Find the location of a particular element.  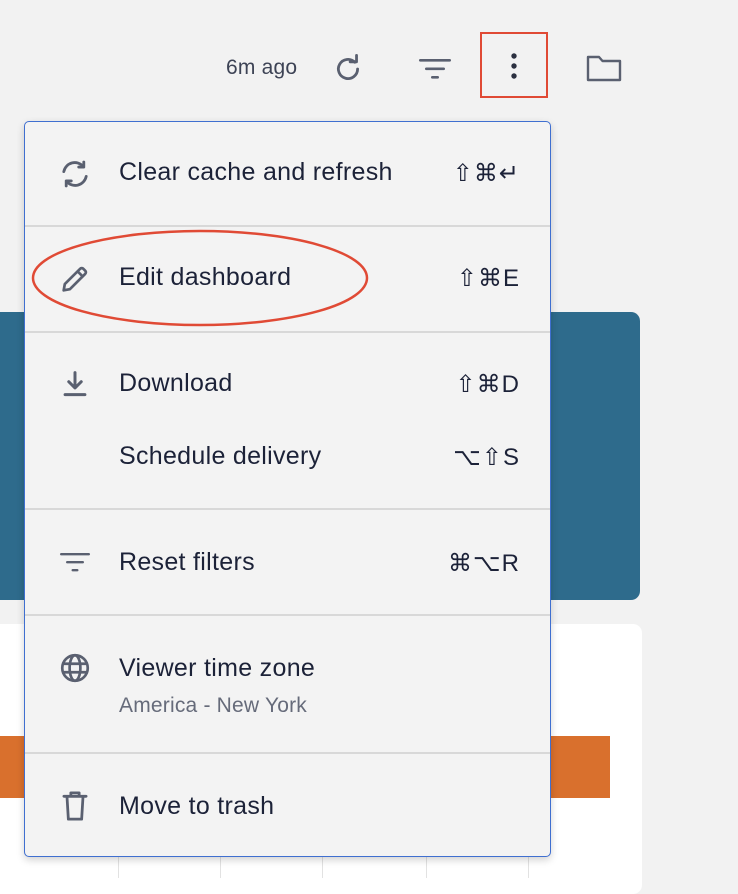

menu-item-label: Download is located at coordinates (176, 383).